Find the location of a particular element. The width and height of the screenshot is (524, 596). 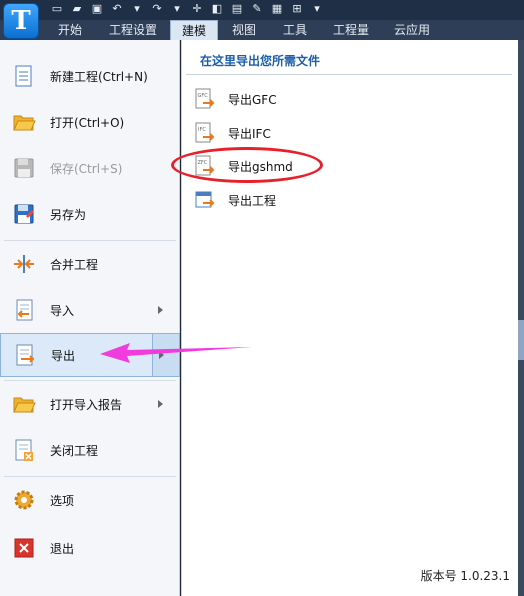

menu-item-options: 选项 is located at coordinates (90, 500).